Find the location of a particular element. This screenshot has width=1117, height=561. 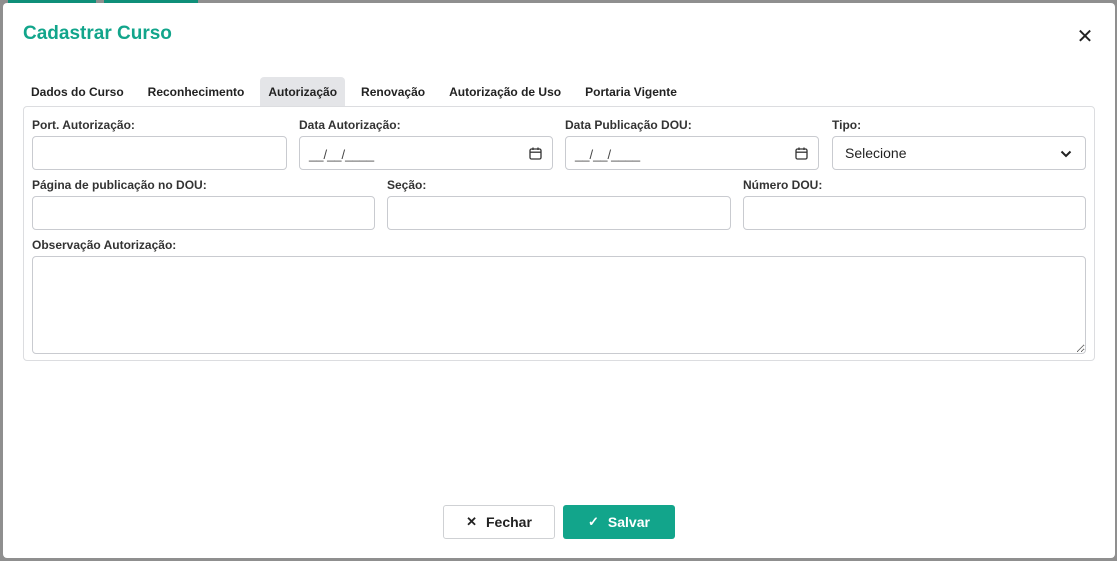

tipo-label: Tipo: is located at coordinates (847, 125).